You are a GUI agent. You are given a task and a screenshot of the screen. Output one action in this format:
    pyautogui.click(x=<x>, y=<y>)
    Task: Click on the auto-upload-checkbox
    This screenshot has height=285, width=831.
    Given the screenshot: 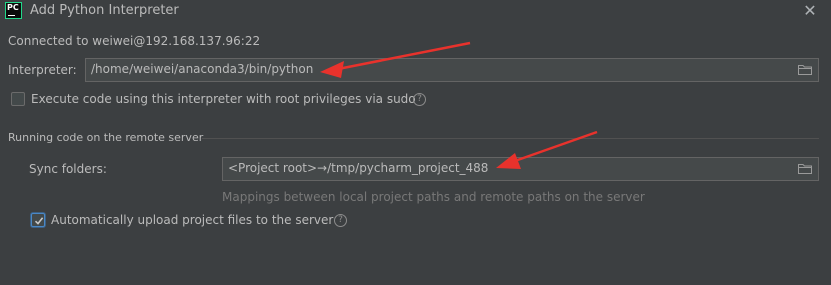 What is the action you would take?
    pyautogui.click(x=38, y=220)
    